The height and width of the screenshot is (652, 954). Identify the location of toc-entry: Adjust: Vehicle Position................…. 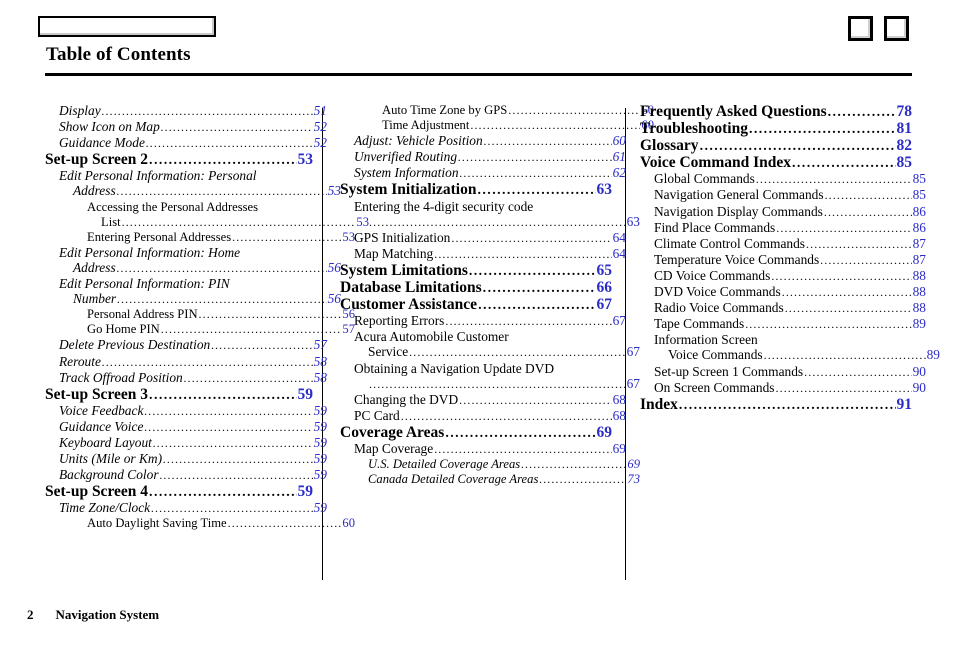
(483, 141).